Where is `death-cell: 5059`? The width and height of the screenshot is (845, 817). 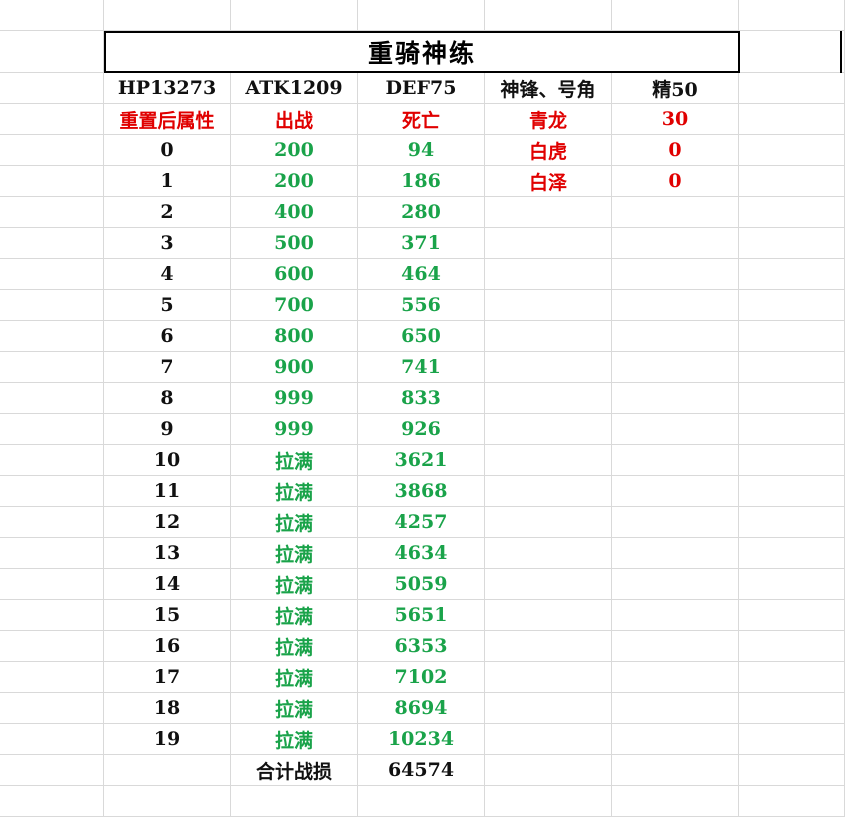 death-cell: 5059 is located at coordinates (421, 584).